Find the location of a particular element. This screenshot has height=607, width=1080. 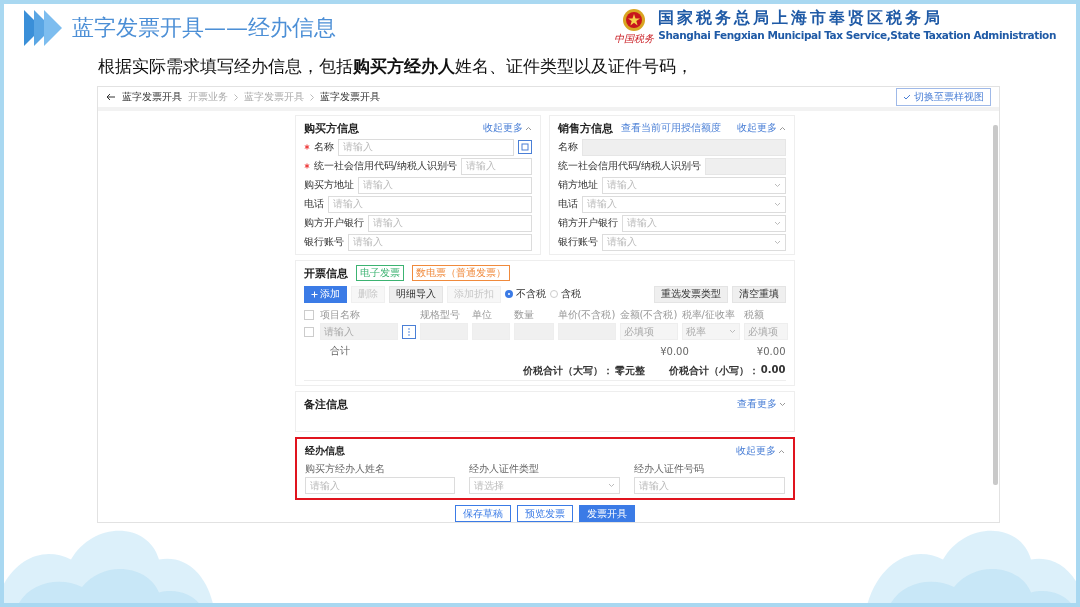

scrollbar-thumb is located at coordinates (995, 305).